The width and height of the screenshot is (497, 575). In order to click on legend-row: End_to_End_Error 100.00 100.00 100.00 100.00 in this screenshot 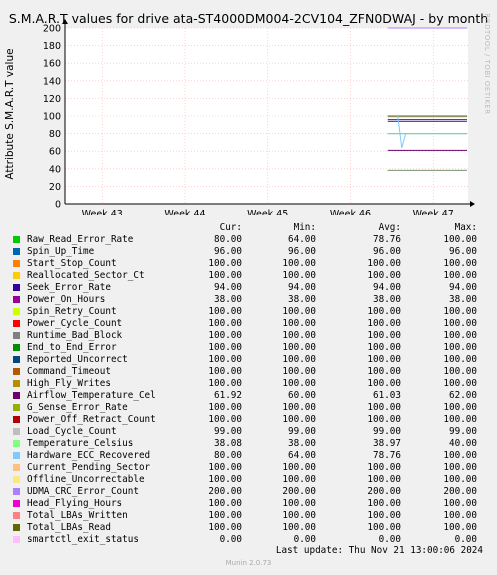, I will do `click(248, 348)`.